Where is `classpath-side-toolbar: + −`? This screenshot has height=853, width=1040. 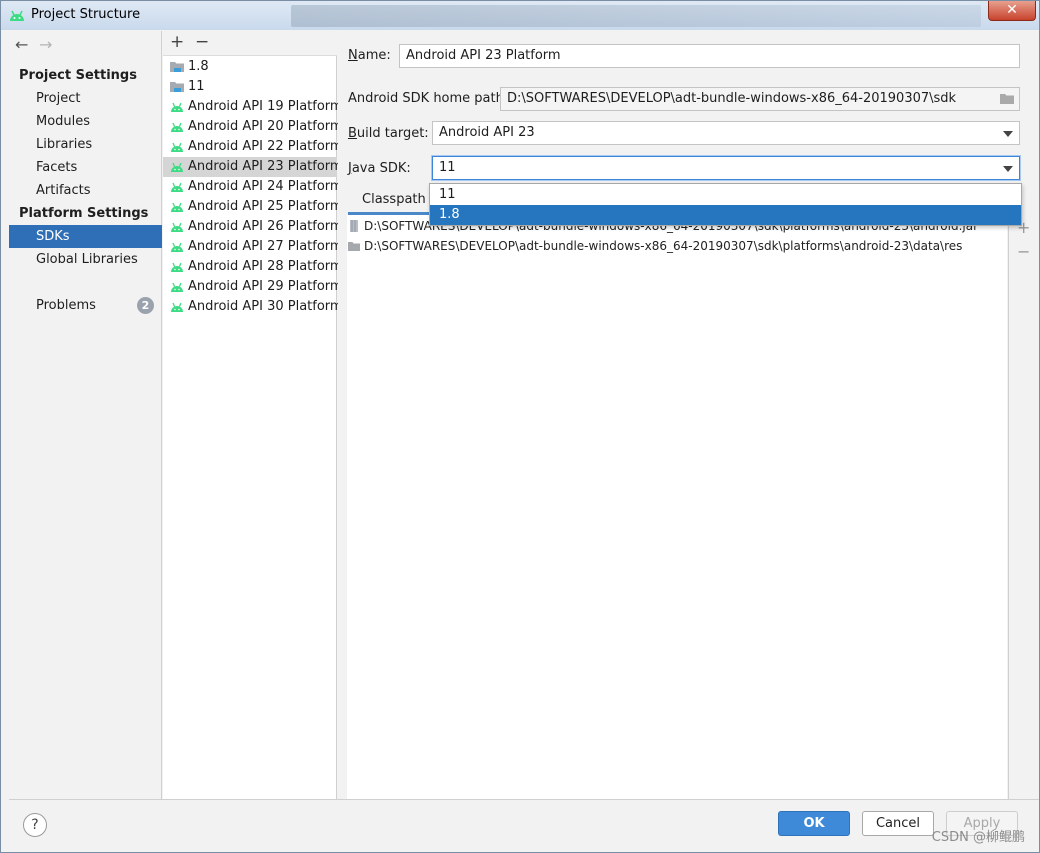
classpath-side-toolbar: + − is located at coordinates (1023, 507).